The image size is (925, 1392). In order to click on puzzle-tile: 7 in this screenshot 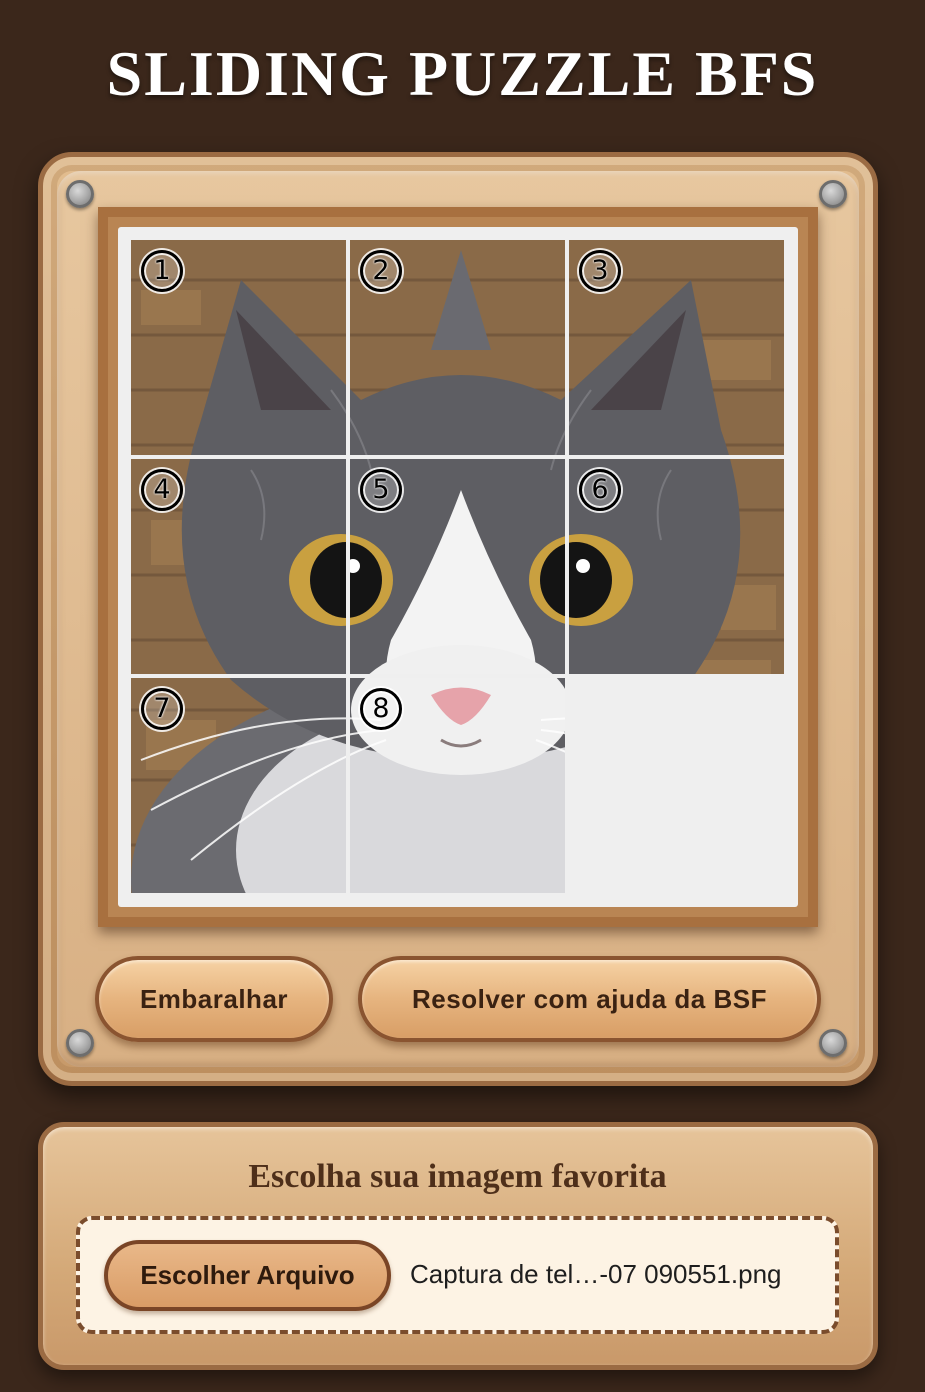, I will do `click(238, 785)`.